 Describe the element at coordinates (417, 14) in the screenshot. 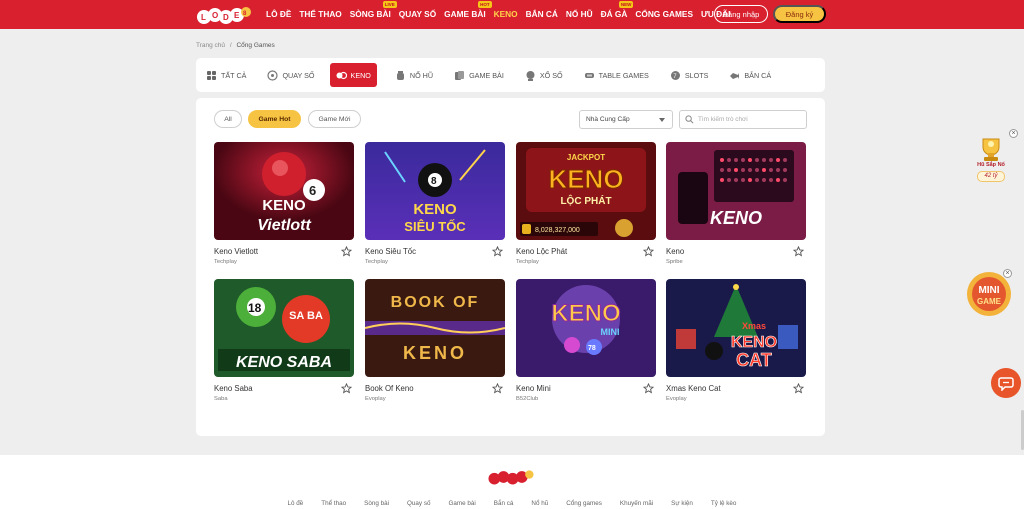

I see `nav-item-3: QUAY SỐ` at that location.